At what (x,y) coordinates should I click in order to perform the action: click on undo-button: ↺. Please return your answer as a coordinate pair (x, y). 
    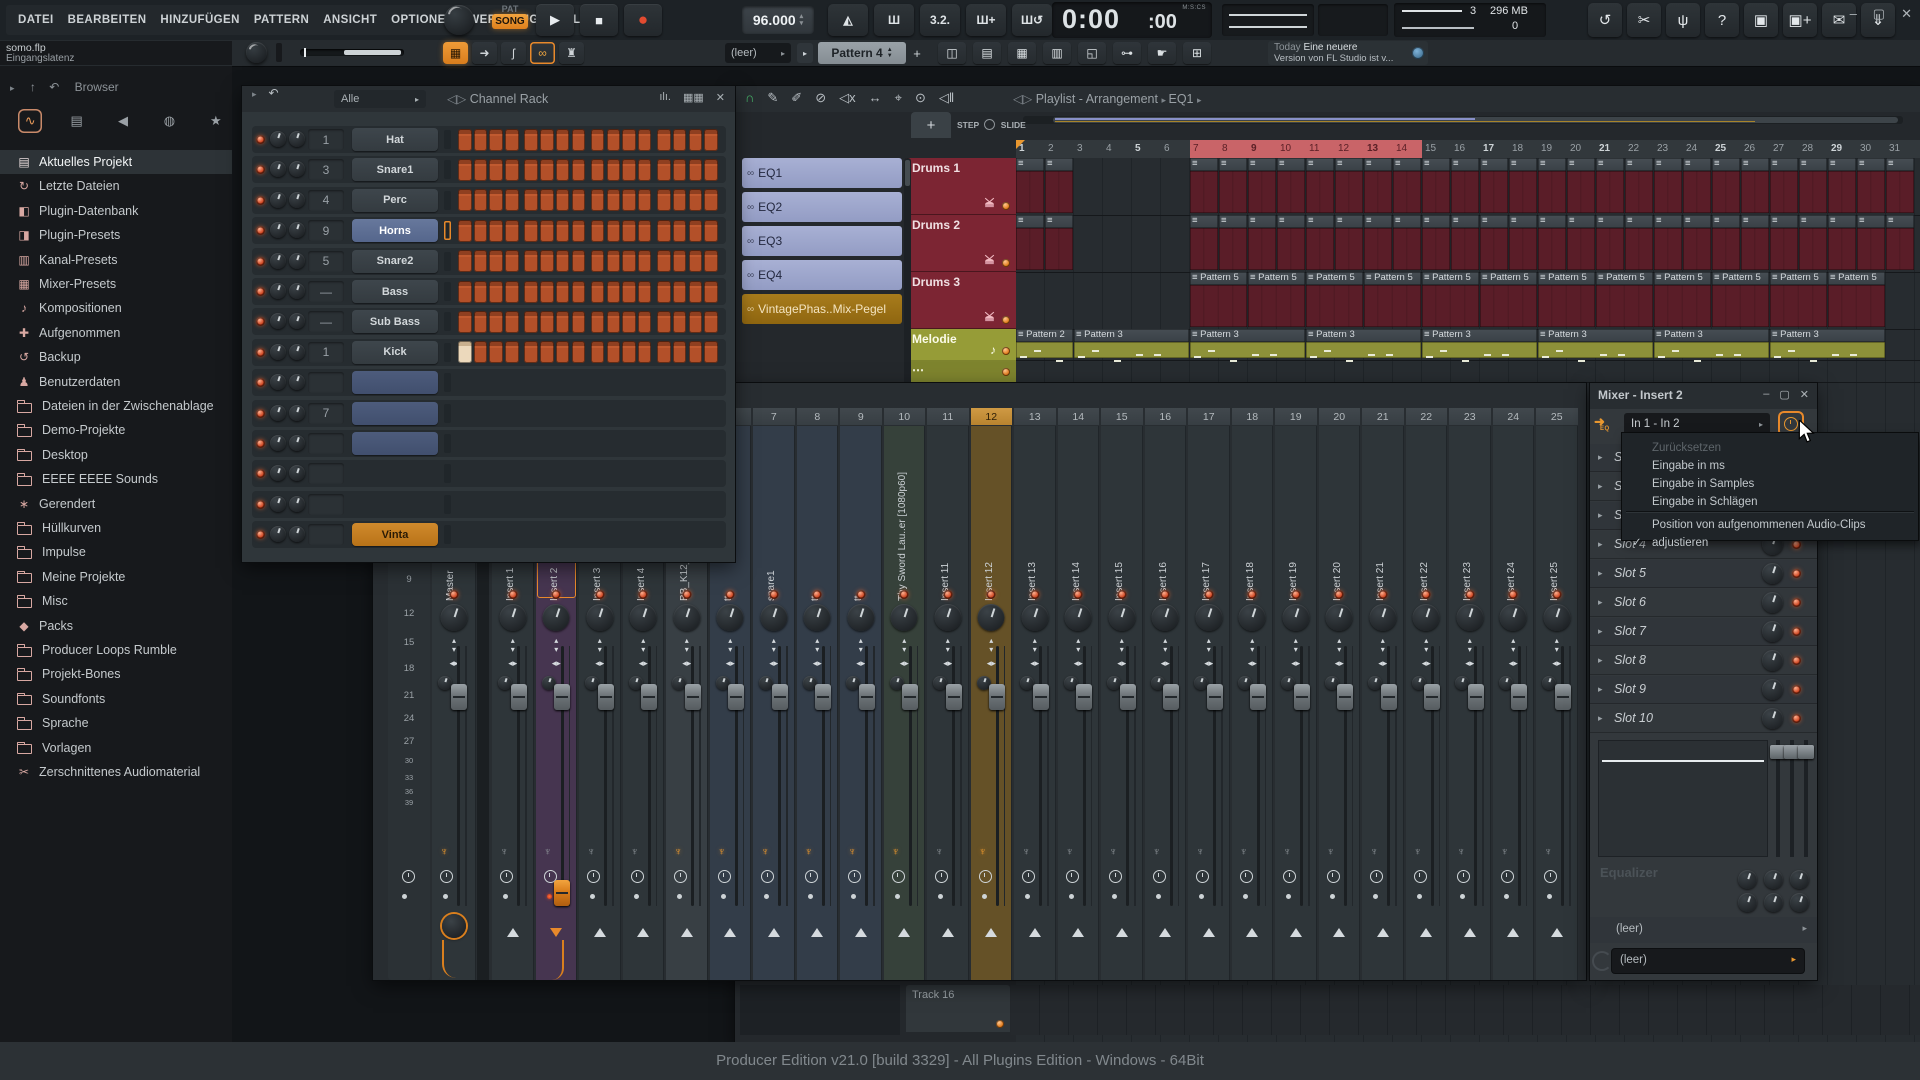
    Looking at the image, I should click on (1605, 20).